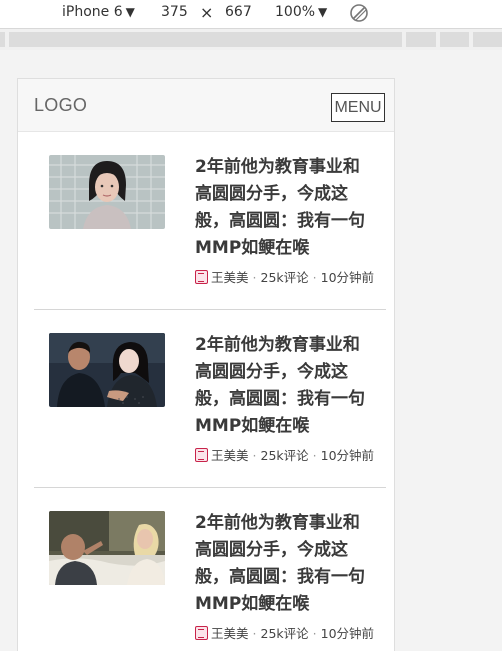  Describe the element at coordinates (174, 12) in the screenshot. I see `viewport-width-field: 375` at that location.